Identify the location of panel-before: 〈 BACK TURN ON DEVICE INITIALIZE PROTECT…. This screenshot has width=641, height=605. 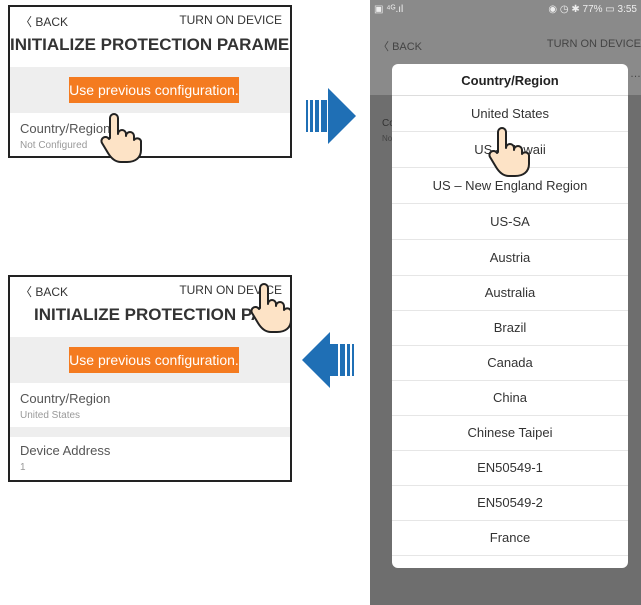
(150, 81).